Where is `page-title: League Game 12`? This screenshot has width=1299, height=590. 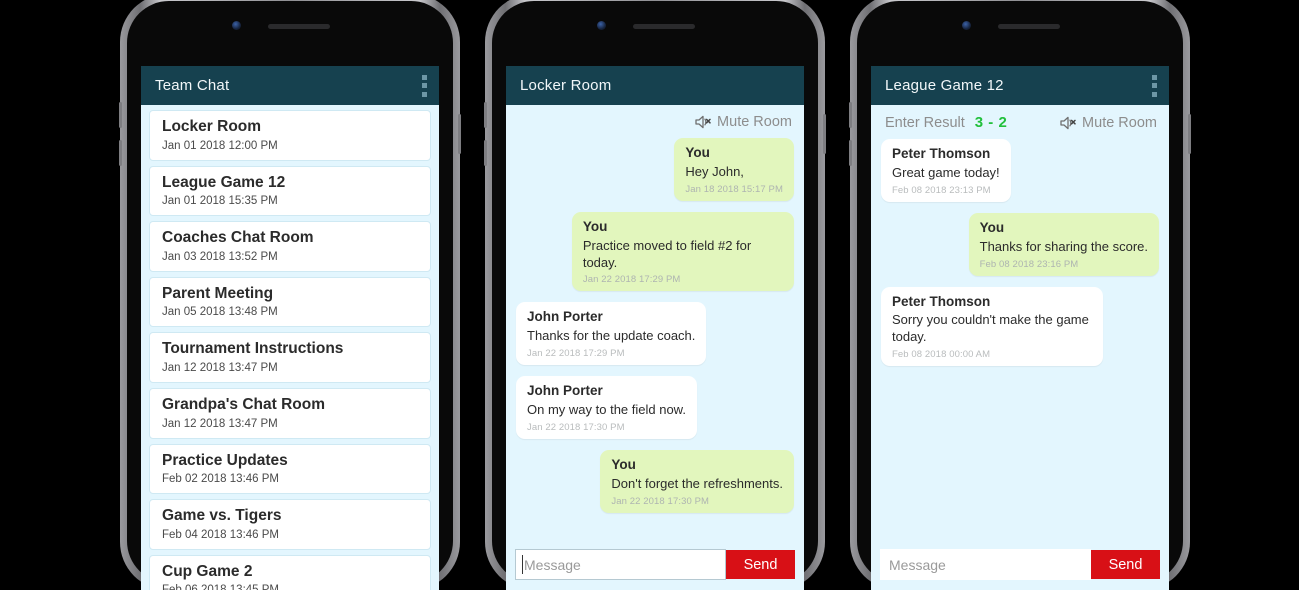 page-title: League Game 12 is located at coordinates (944, 85).